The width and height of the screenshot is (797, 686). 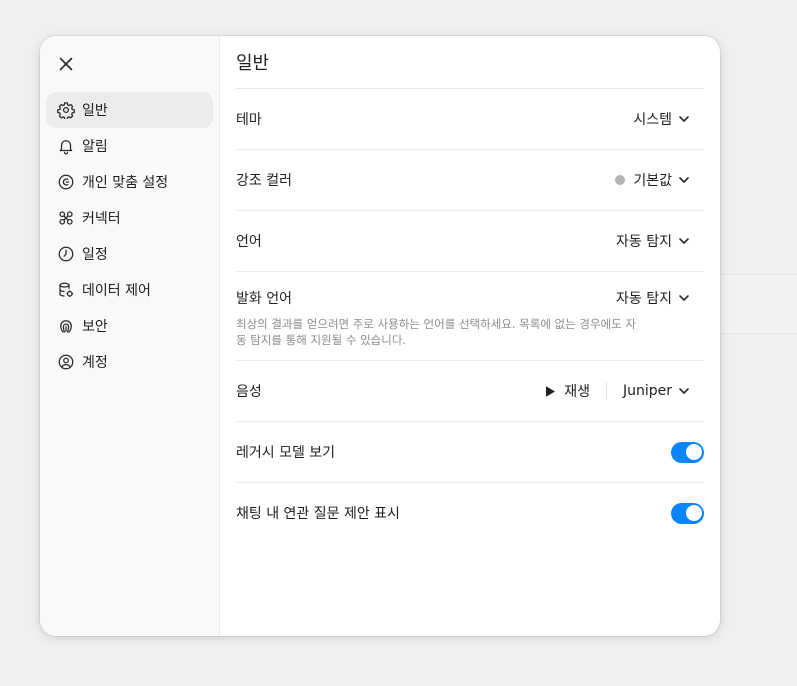 I want to click on theme-dropdown: 시스템, so click(x=664, y=119).